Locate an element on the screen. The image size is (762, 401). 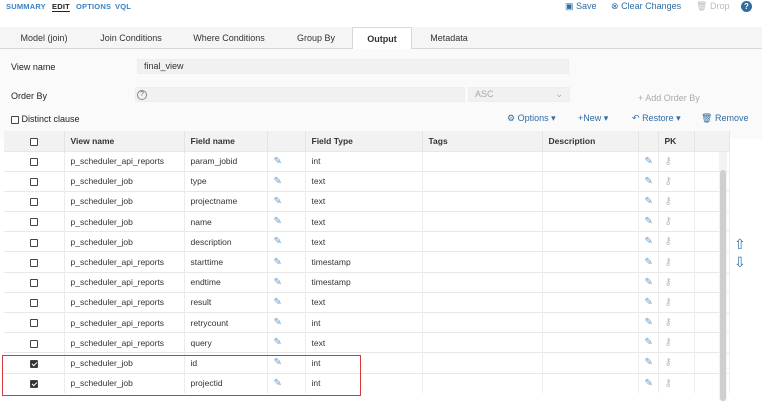
table-row: p_scheduler_job projectname ✎ text ✎ ⚷ is located at coordinates (367, 201).